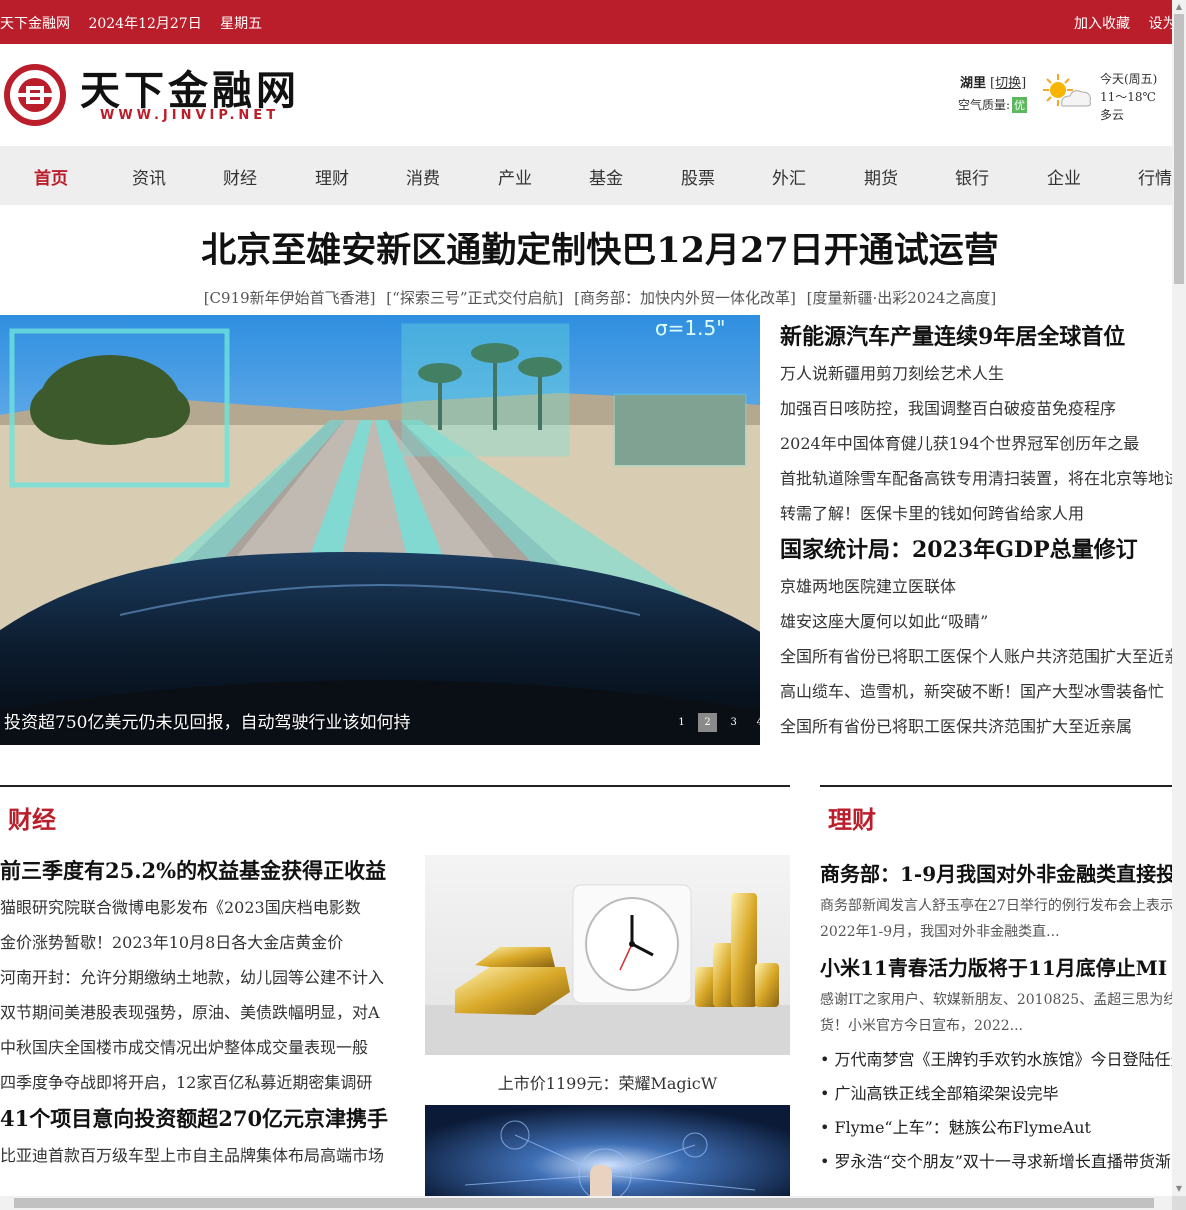 The height and width of the screenshot is (1210, 1186). I want to click on news-item: 猫眼研究院联合微博电影发布《2023国庆档电影数, so click(200, 907).